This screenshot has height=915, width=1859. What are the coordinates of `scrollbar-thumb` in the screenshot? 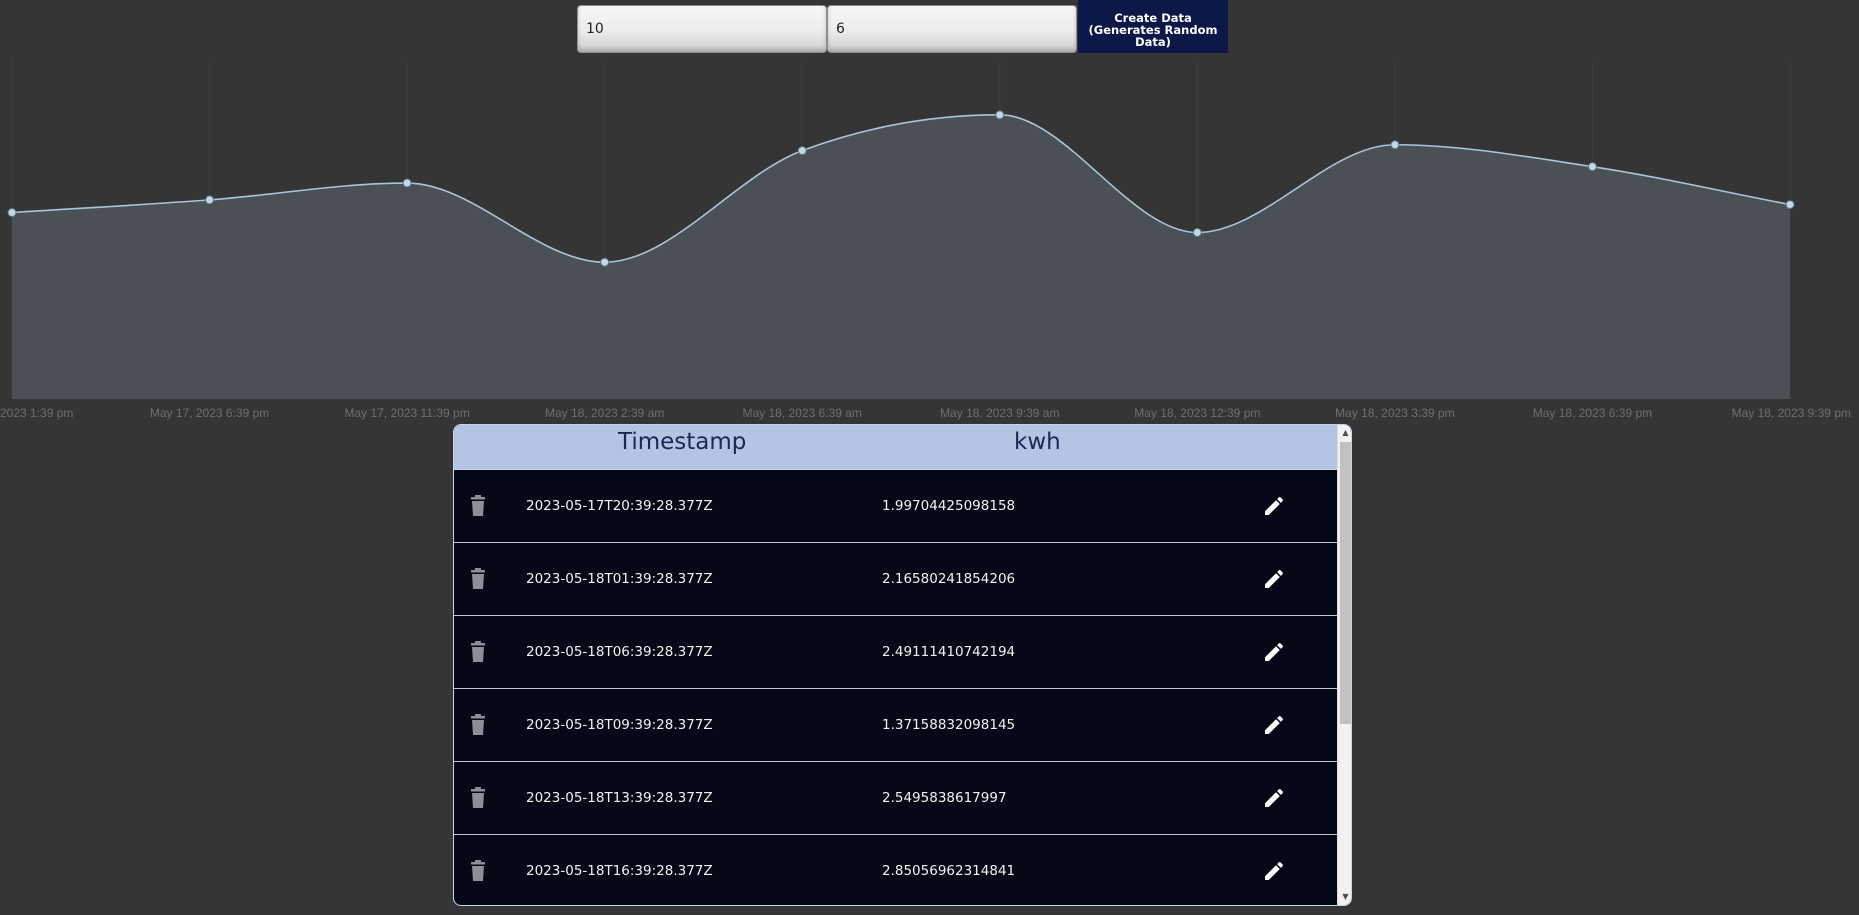 It's located at (1345, 583).